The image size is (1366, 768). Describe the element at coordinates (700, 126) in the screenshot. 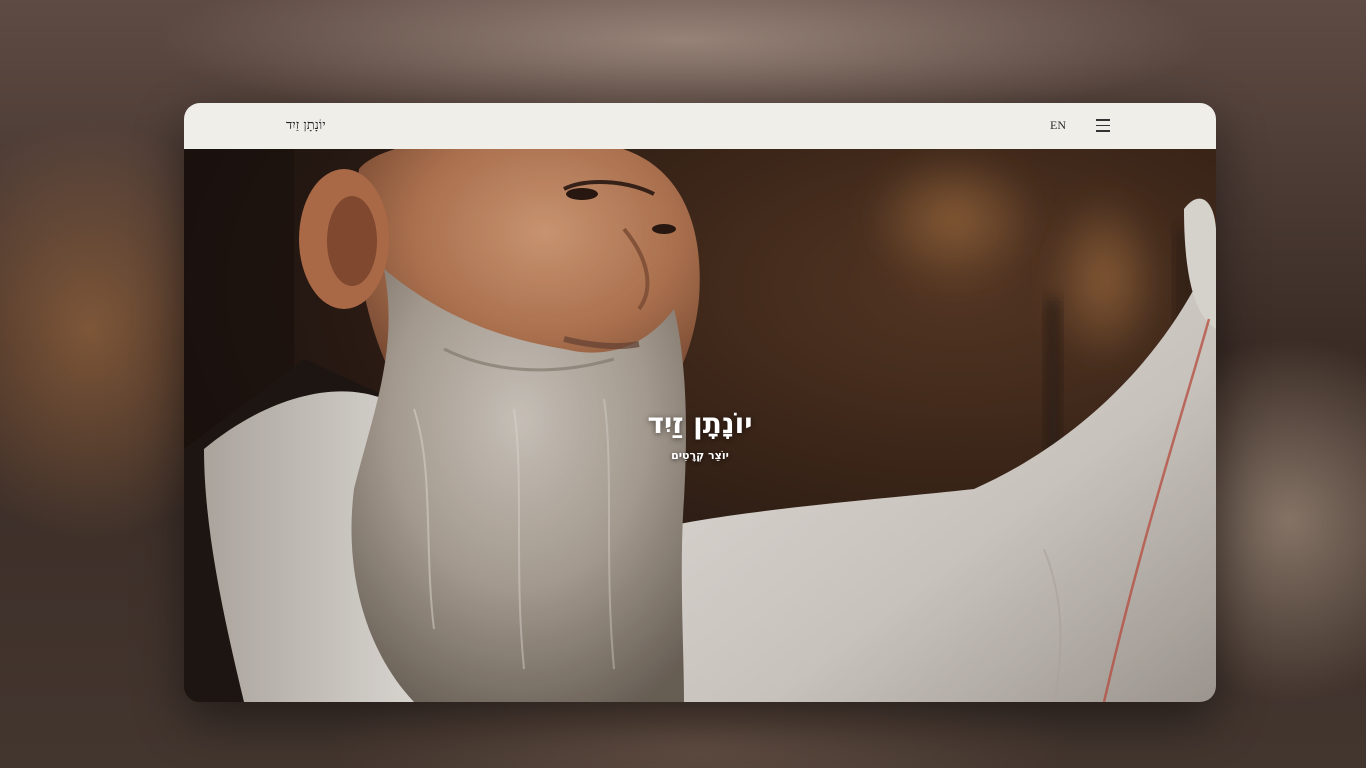

I see `site-header: יוֹנָתָן זַיִד EN` at that location.